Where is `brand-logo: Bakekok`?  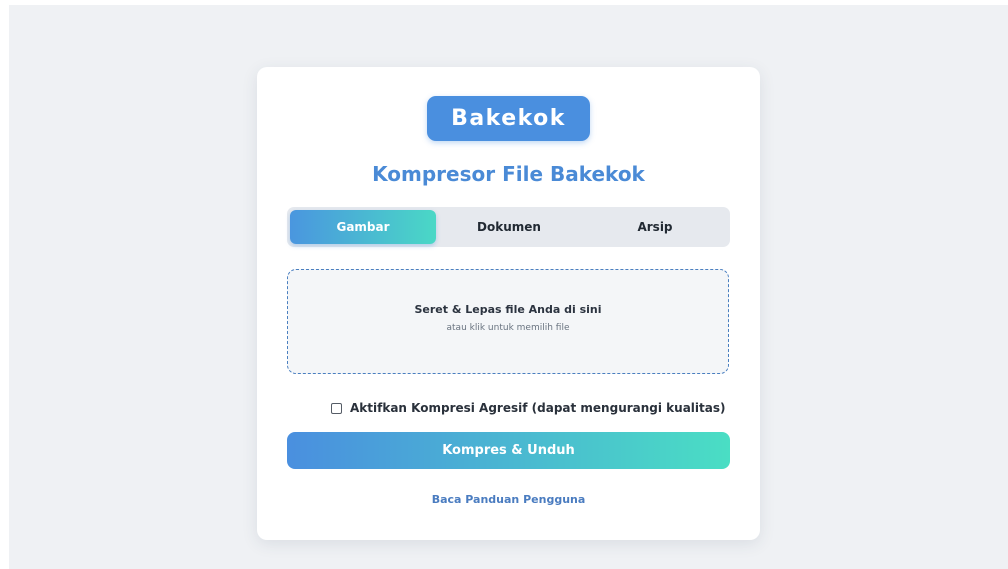 brand-logo: Bakekok is located at coordinates (508, 118).